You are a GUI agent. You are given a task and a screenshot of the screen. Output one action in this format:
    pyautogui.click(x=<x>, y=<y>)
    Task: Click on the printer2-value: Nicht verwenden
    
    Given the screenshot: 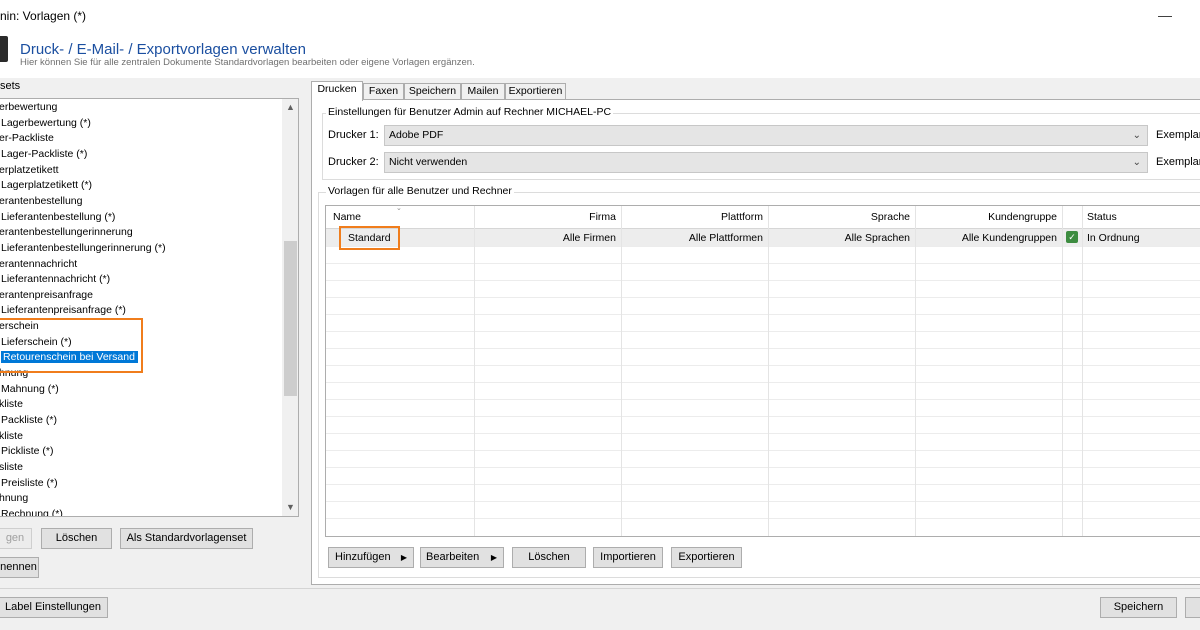 What is the action you would take?
    pyautogui.click(x=428, y=162)
    